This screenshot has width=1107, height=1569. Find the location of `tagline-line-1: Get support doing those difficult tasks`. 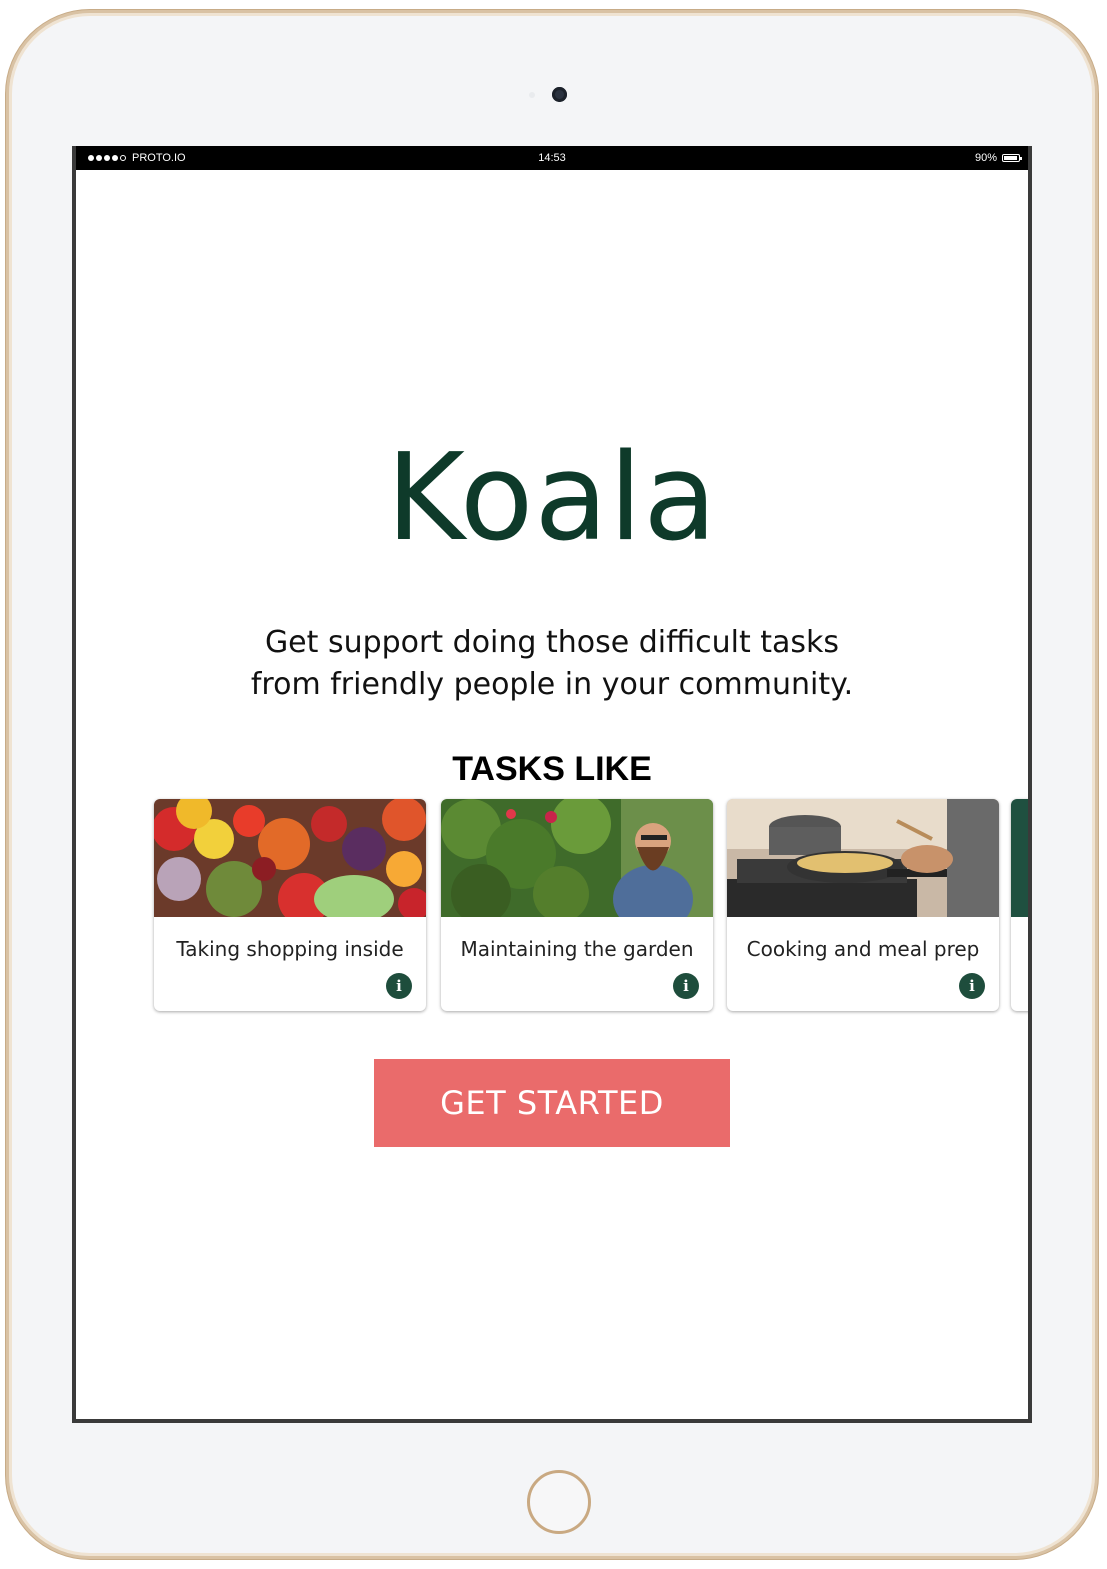

tagline-line-1: Get support doing those difficult tasks is located at coordinates (552, 642).